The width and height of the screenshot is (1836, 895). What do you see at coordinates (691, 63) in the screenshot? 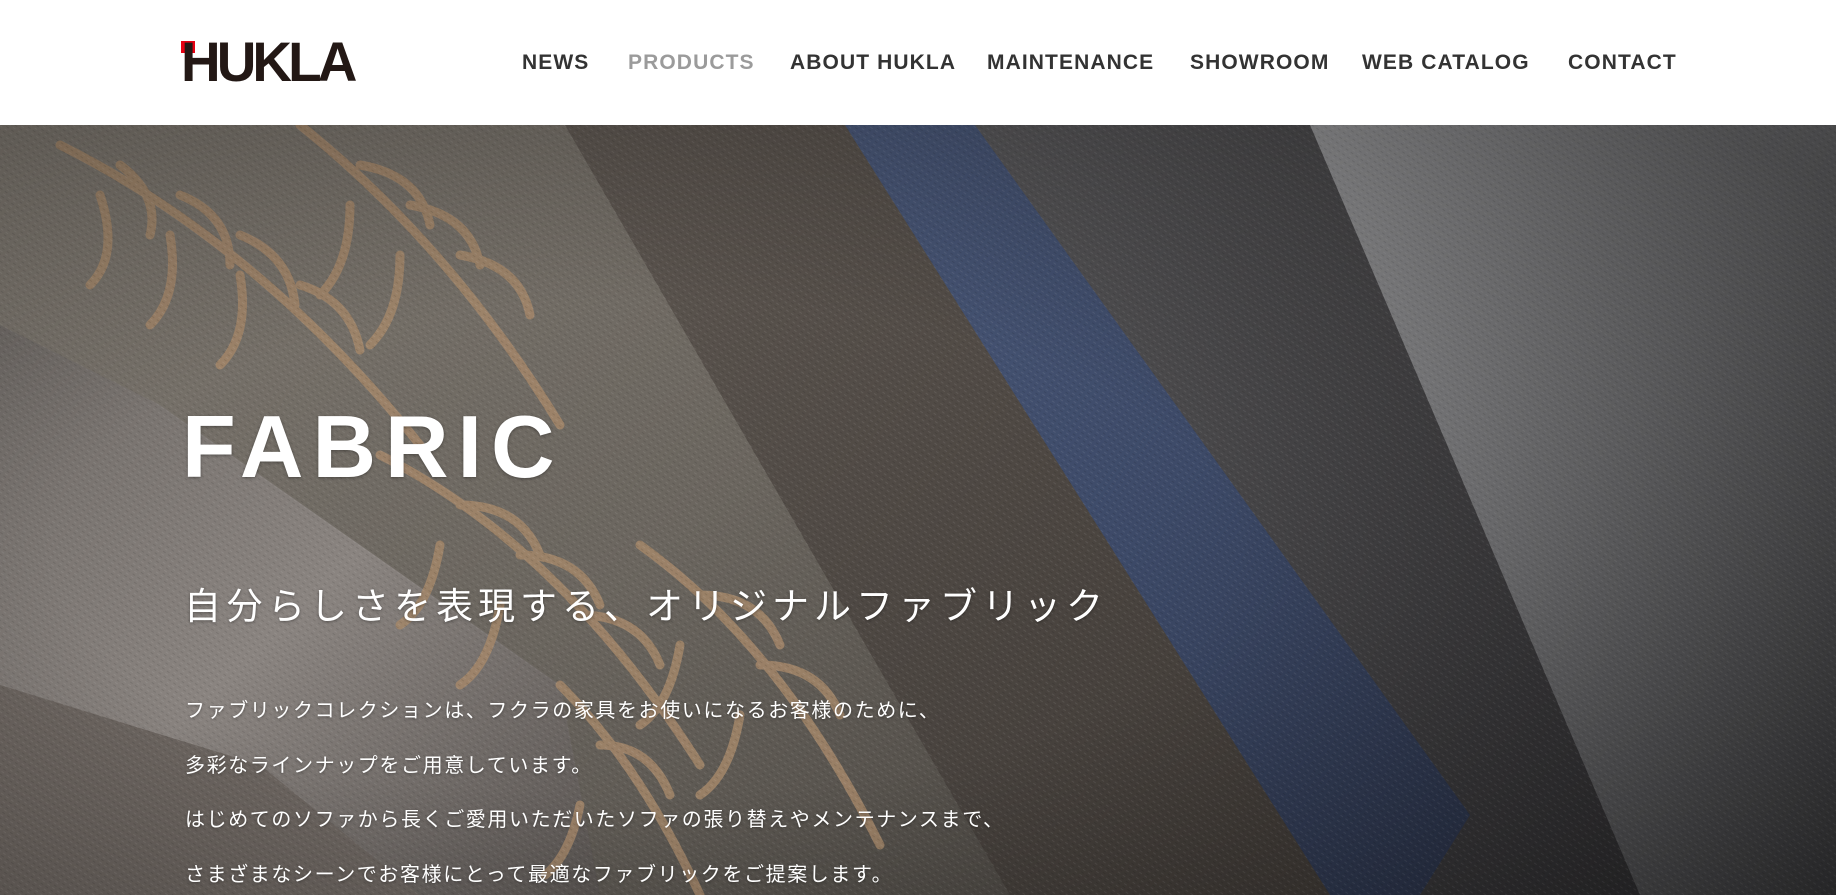
I see `nav-products: PRODUCTS` at bounding box center [691, 63].